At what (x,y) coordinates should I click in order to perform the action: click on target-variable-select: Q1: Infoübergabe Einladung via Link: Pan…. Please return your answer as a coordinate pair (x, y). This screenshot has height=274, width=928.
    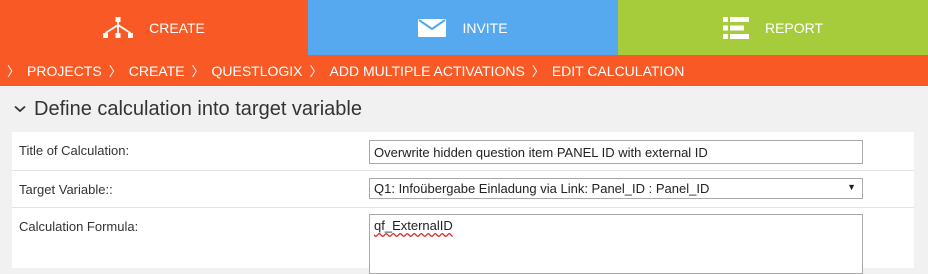
    Looking at the image, I should click on (616, 188).